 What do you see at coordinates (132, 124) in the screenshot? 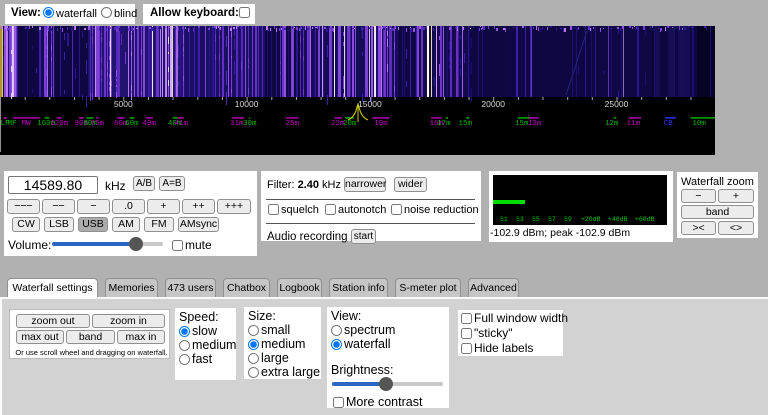
I see `svg-text: 60m` at bounding box center [132, 124].